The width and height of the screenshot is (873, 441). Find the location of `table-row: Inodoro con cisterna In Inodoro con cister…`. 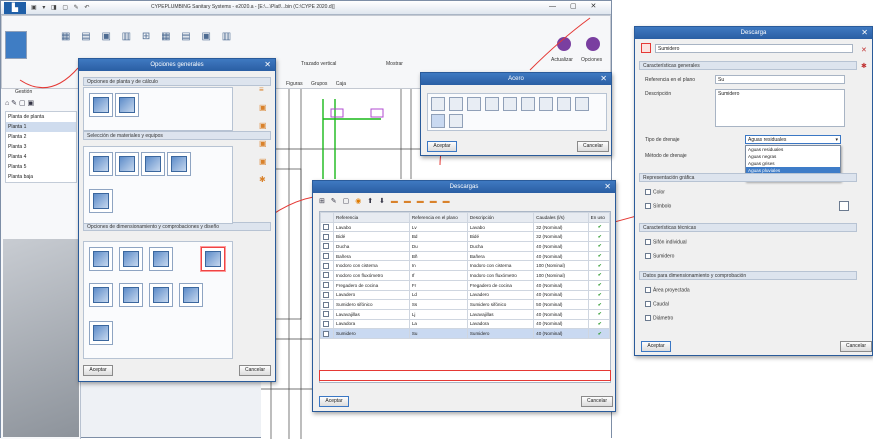

table-row: Inodoro con cisterna In Inodoro con cister… is located at coordinates (465, 266).